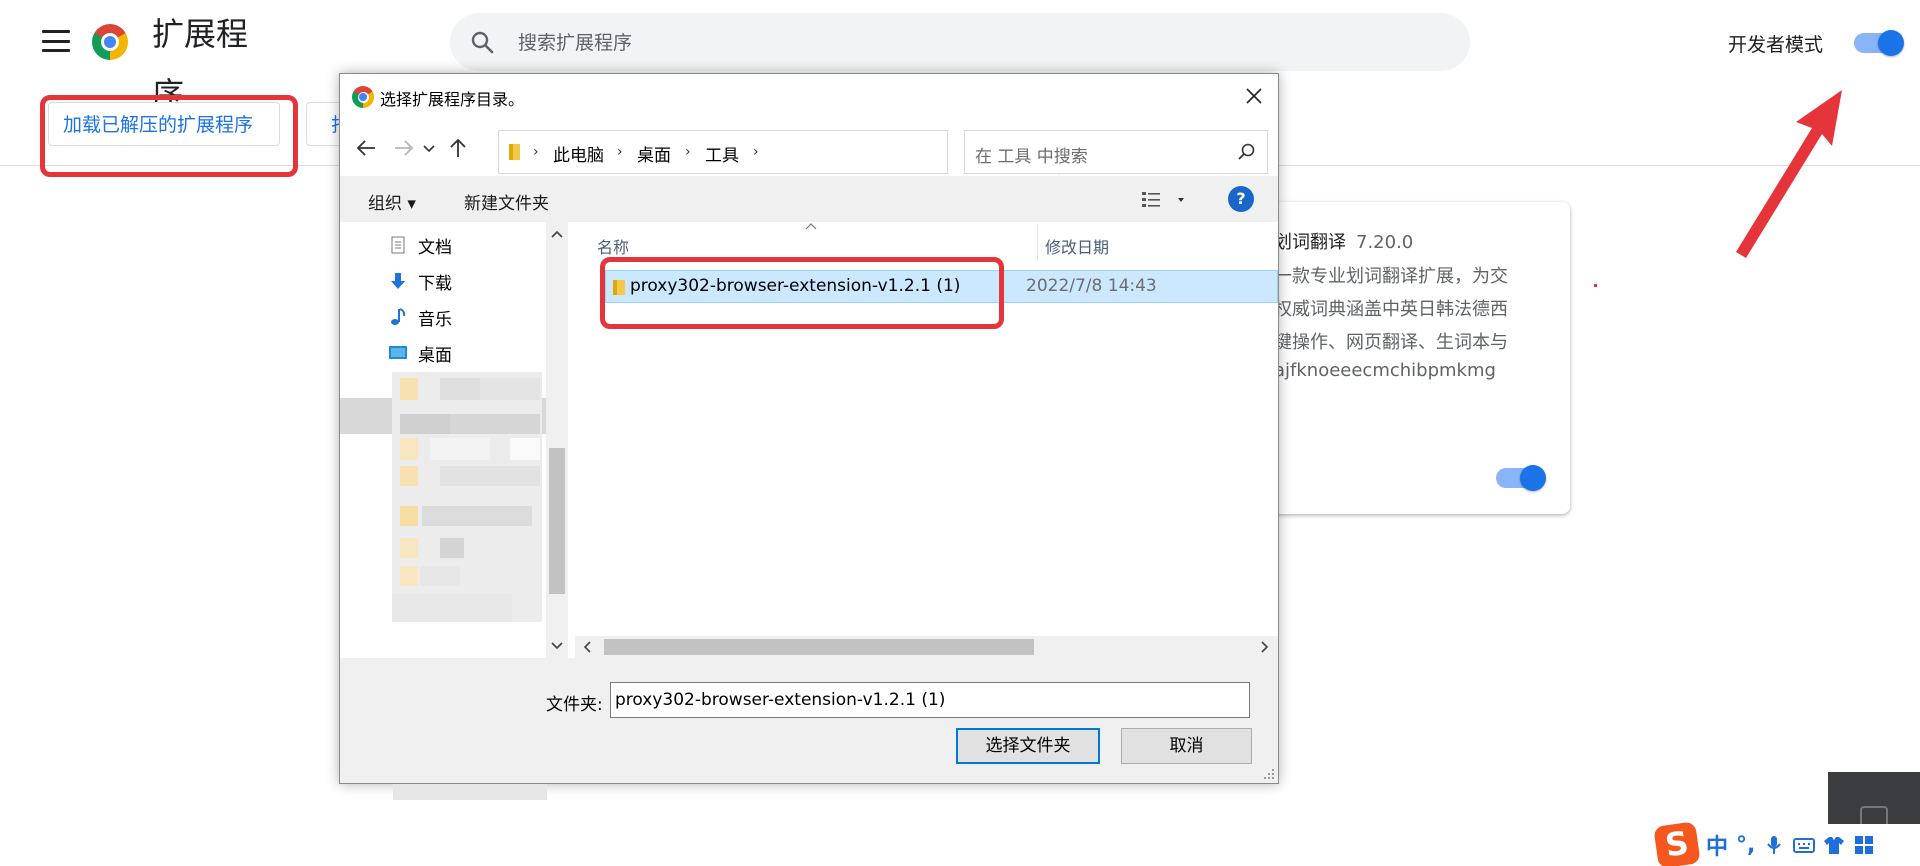  I want to click on forward-arrow-icon, so click(404, 148).